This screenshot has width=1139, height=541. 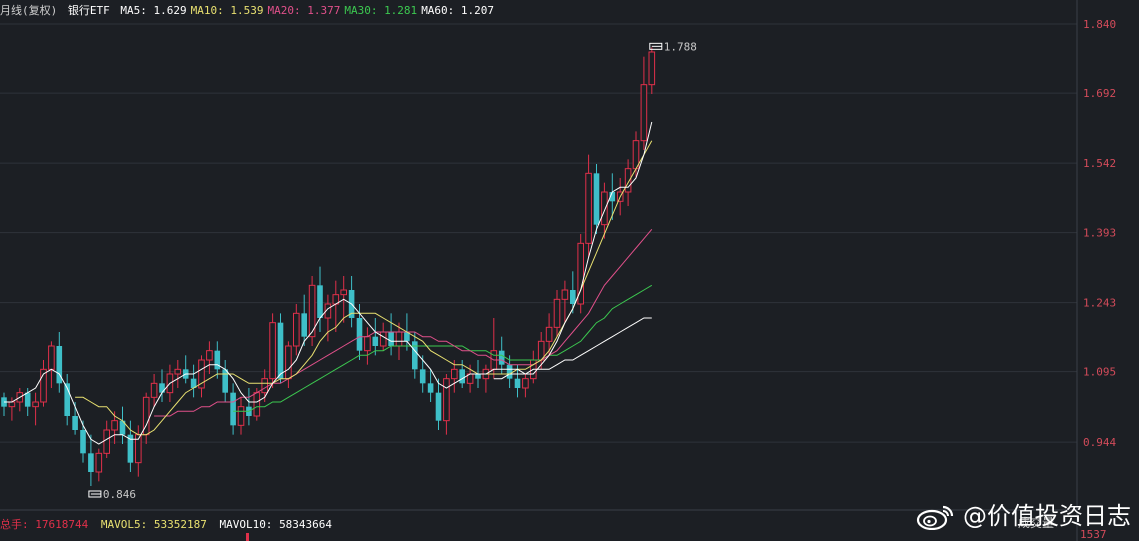 I want to click on ma-legend-item: MA30: 1.281, so click(x=381, y=10).